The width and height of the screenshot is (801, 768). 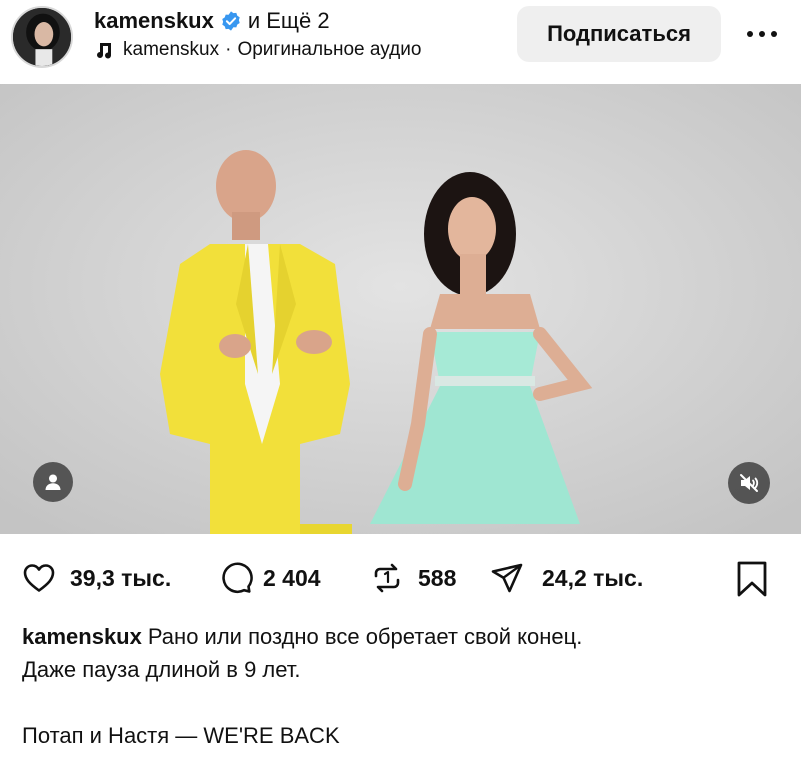 What do you see at coordinates (329, 49) in the screenshot?
I see `audio-title: Оригинальное аудио` at bounding box center [329, 49].